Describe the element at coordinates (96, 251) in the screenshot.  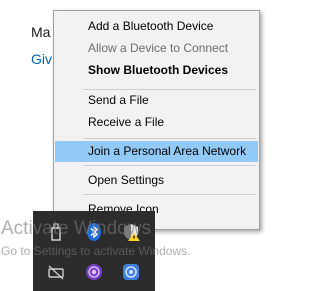
I see `activation-watermark-subtitle: Go to Settings to activate Windows.` at that location.